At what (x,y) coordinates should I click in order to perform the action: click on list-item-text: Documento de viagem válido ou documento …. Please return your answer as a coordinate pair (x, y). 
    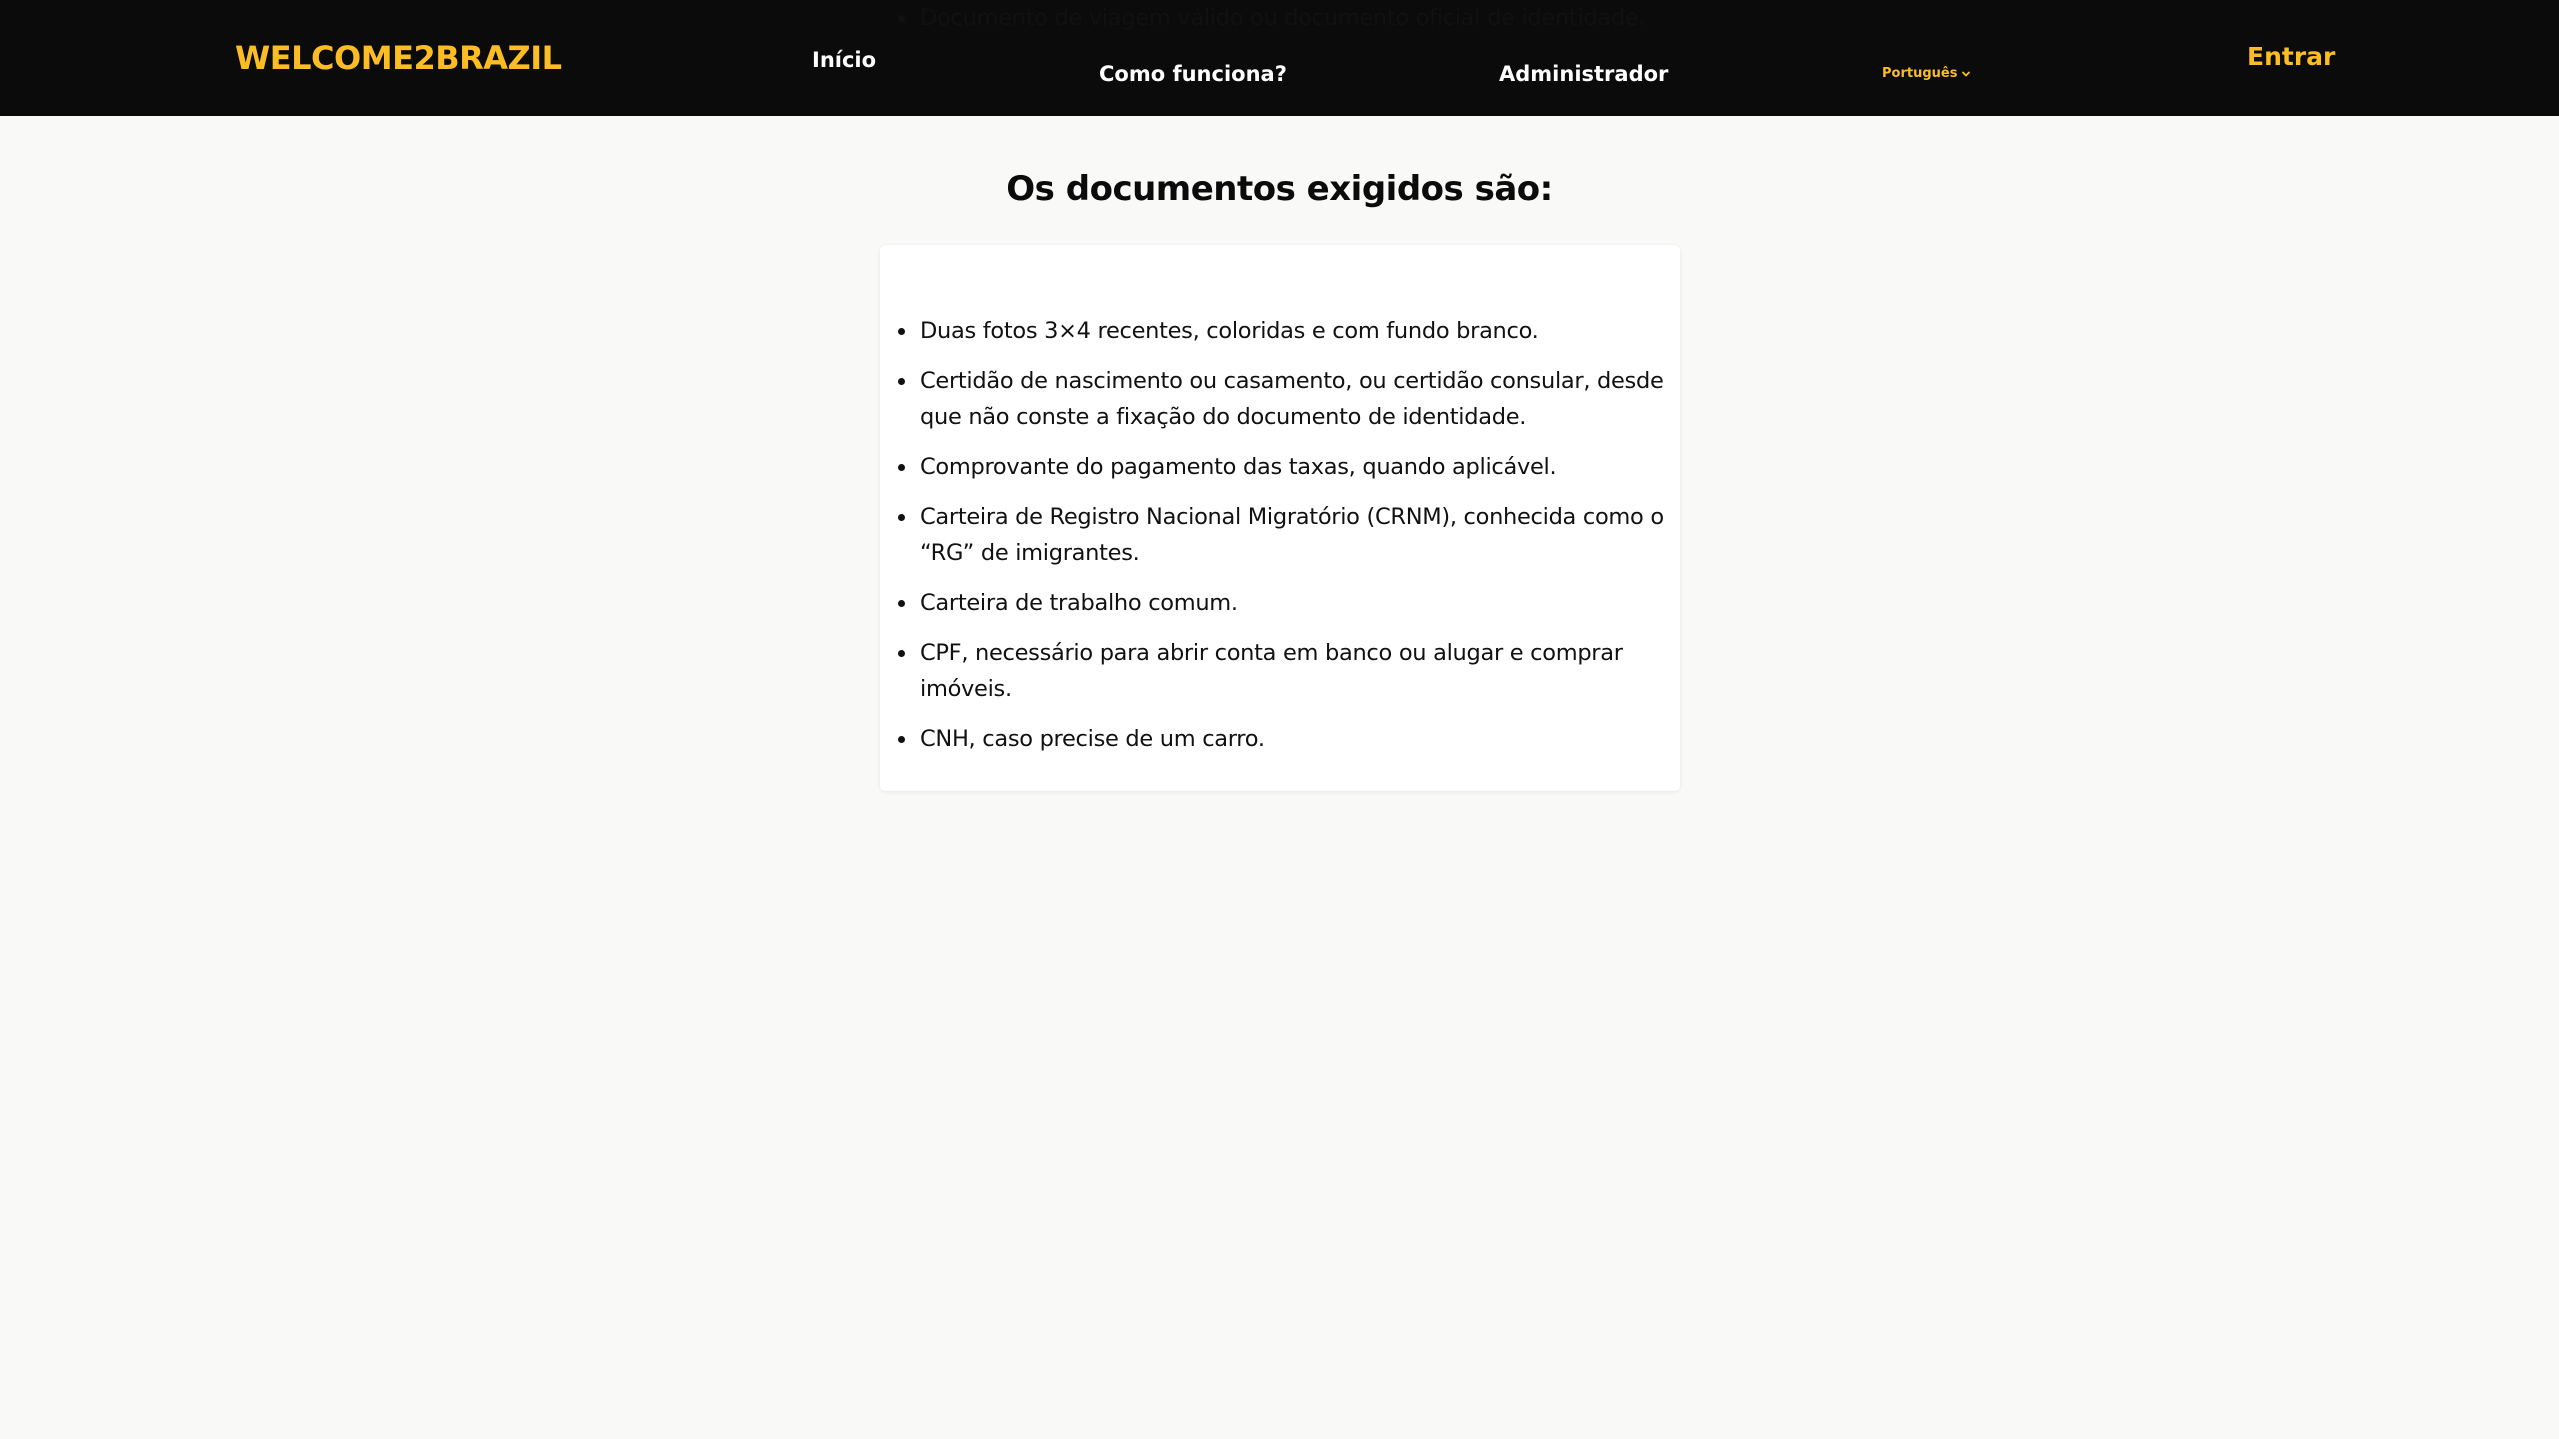
    Looking at the image, I should click on (1283, 18).